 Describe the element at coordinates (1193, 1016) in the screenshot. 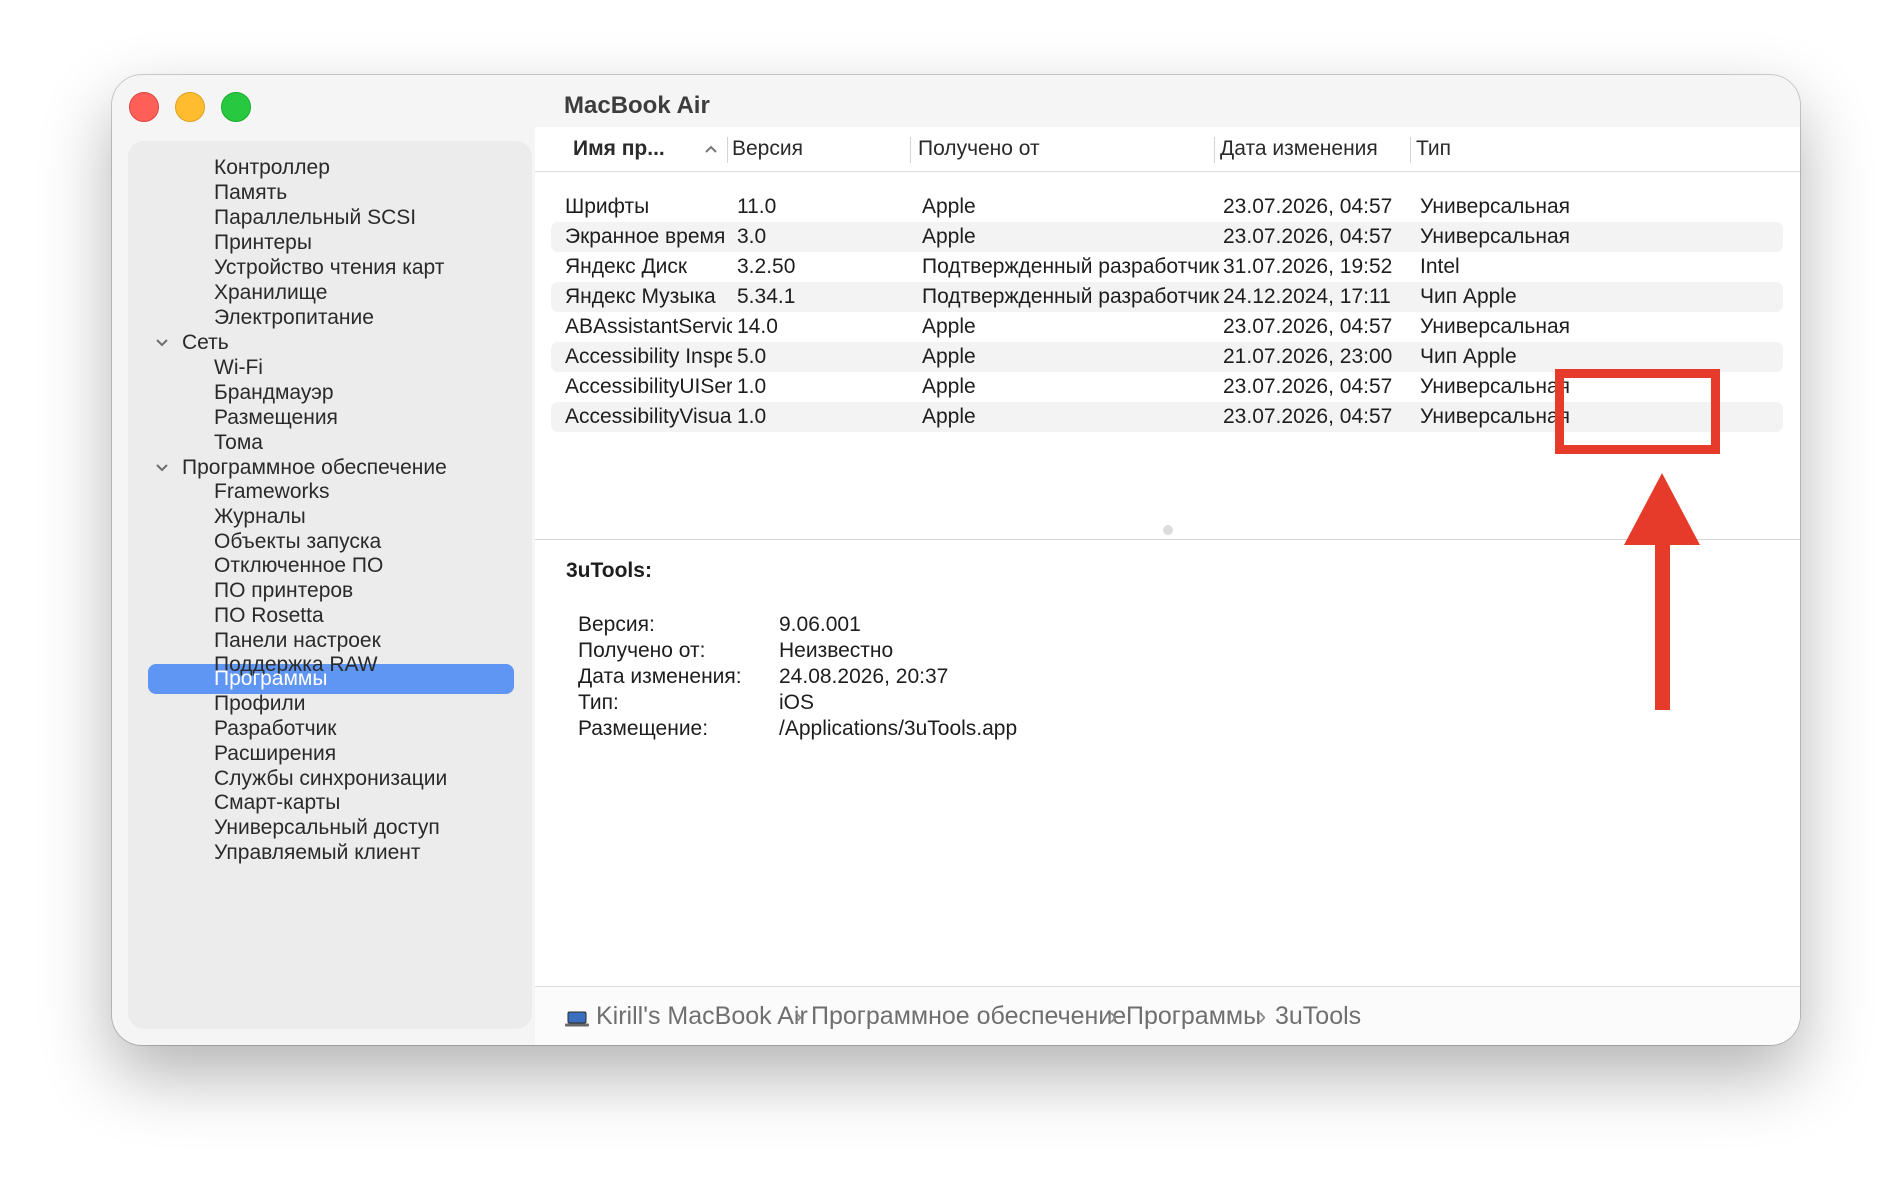

I see `breadcrumb-applications: Программы` at that location.